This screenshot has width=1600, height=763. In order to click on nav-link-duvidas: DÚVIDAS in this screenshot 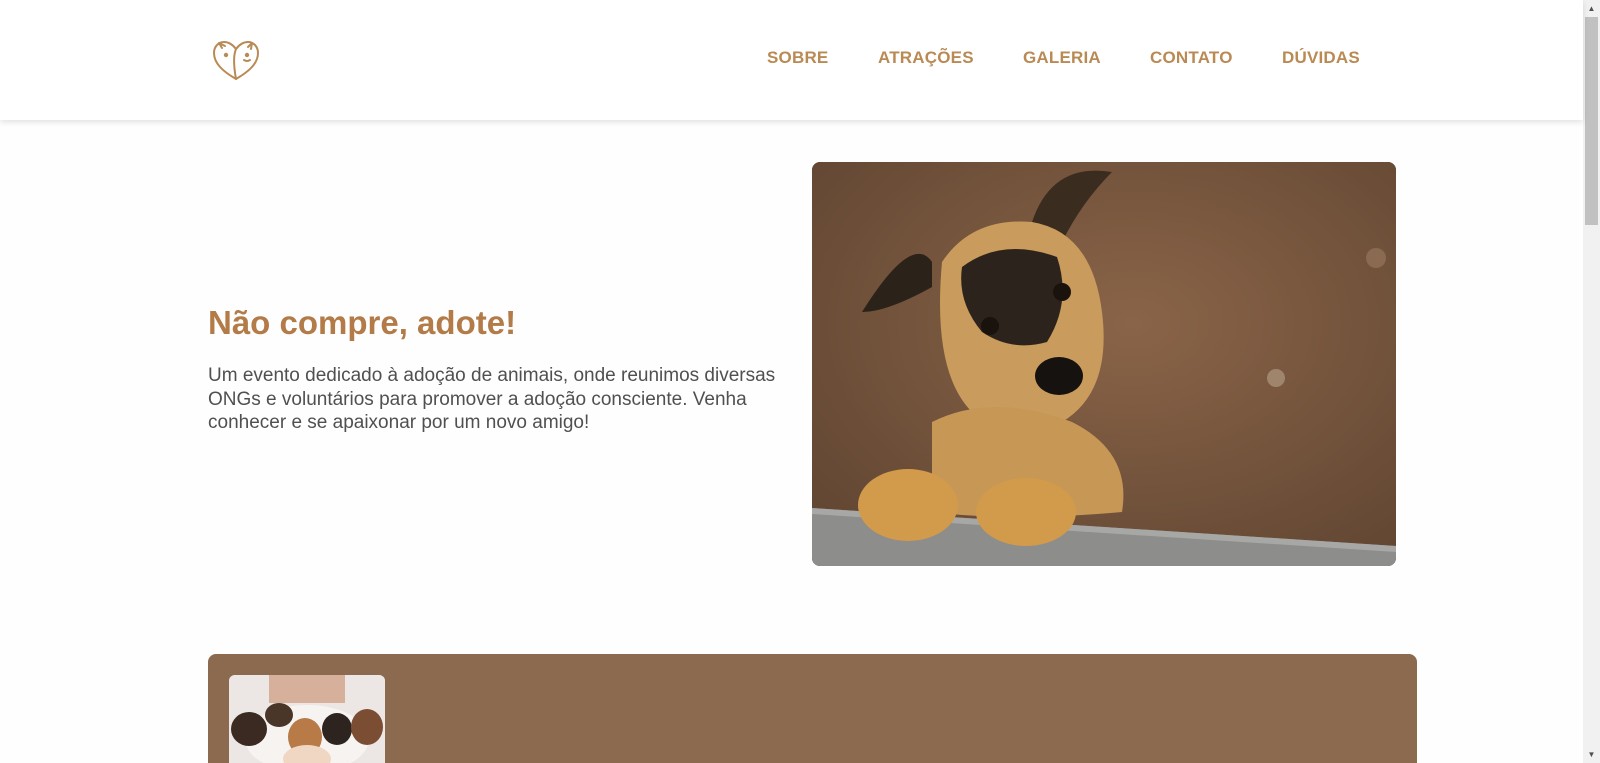, I will do `click(1321, 58)`.